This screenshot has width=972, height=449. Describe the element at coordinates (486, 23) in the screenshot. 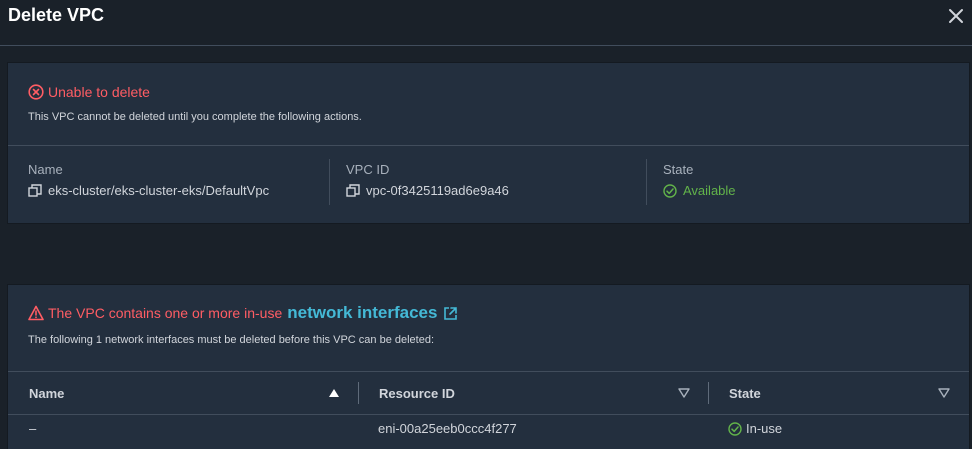

I see `modal-header: Delete VPC` at that location.